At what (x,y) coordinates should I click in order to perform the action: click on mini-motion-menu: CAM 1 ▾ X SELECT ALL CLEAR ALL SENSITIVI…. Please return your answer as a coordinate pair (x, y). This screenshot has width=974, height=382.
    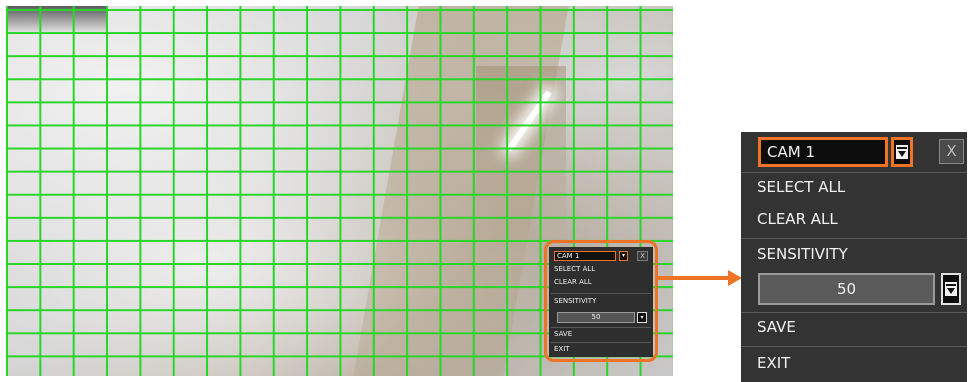
    Looking at the image, I should click on (601, 302).